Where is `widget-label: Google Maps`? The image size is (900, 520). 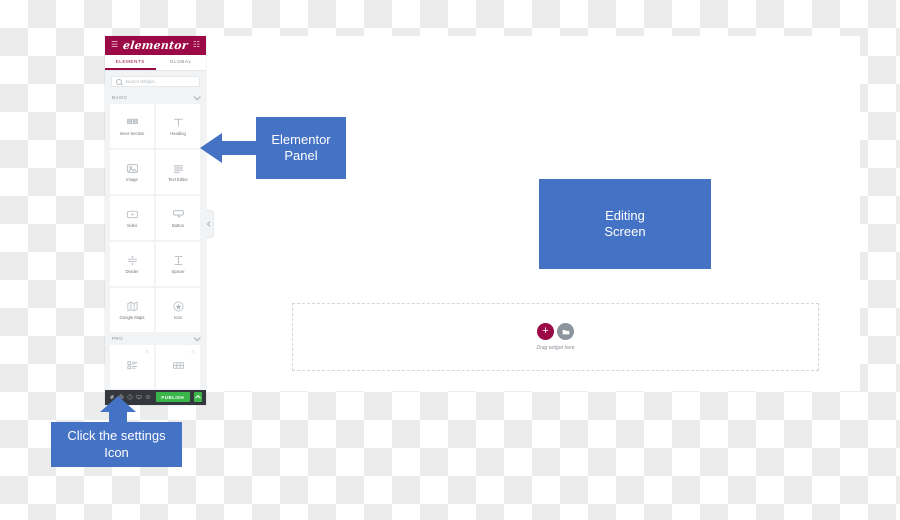 widget-label: Google Maps is located at coordinates (132, 317).